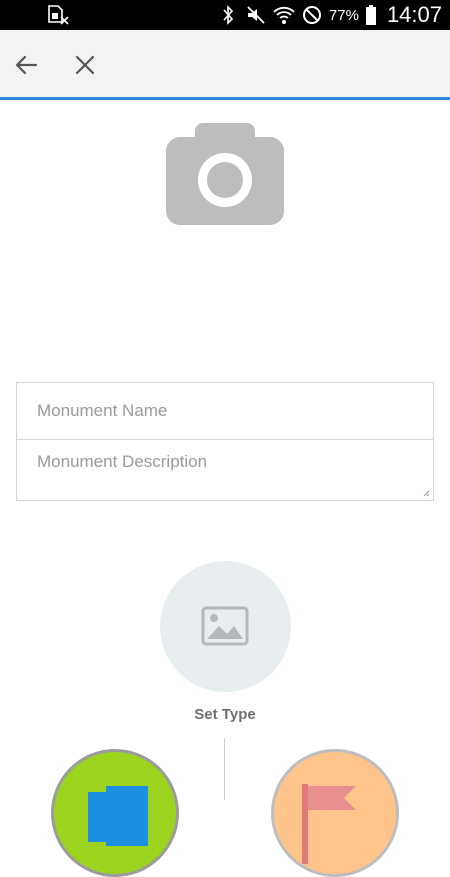 This screenshot has height=877, width=450. Describe the element at coordinates (371, 15) in the screenshot. I see `battery-icon` at that location.